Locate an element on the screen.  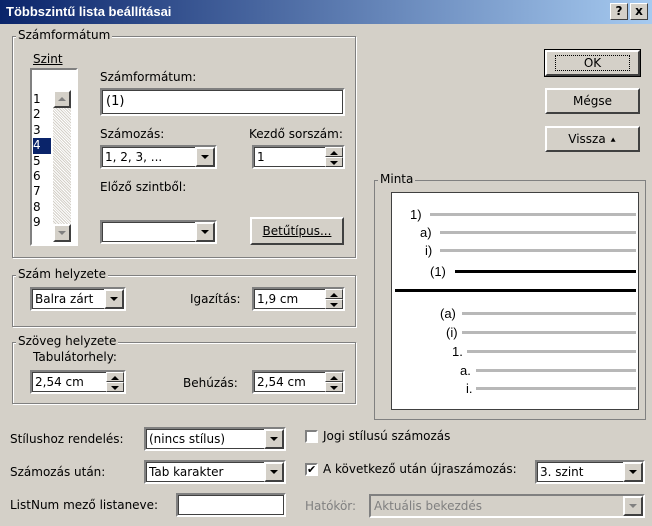
preview-item-current: (1) is located at coordinates (438, 271).